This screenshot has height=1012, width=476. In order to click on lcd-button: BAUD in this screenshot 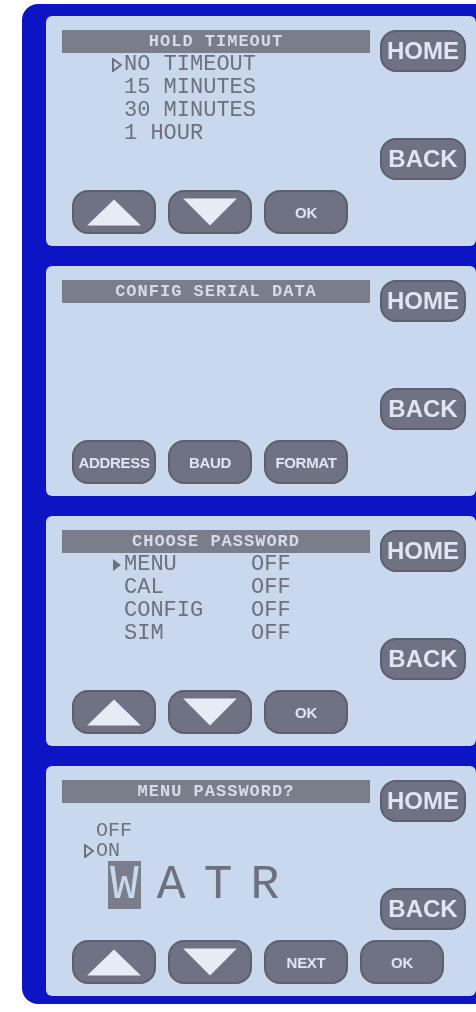, I will do `click(210, 462)`.